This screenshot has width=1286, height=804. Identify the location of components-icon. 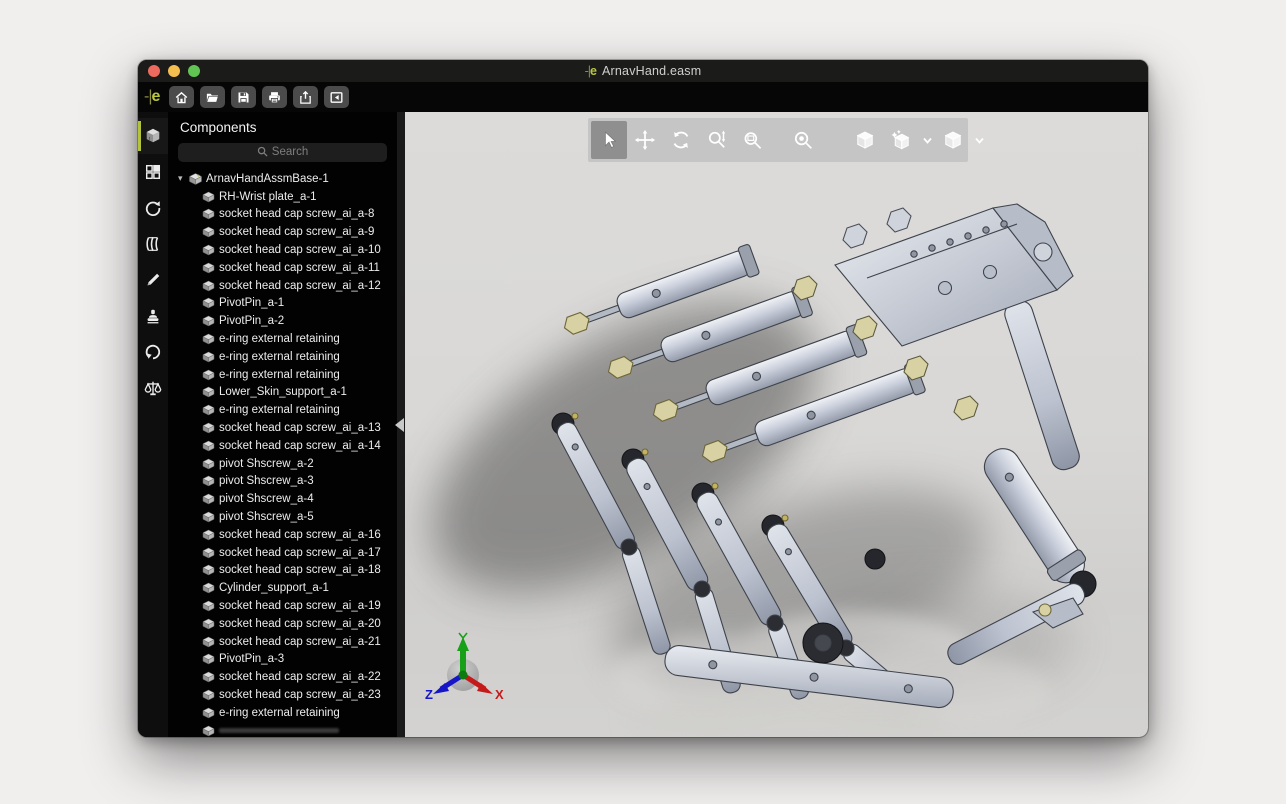
(153, 136).